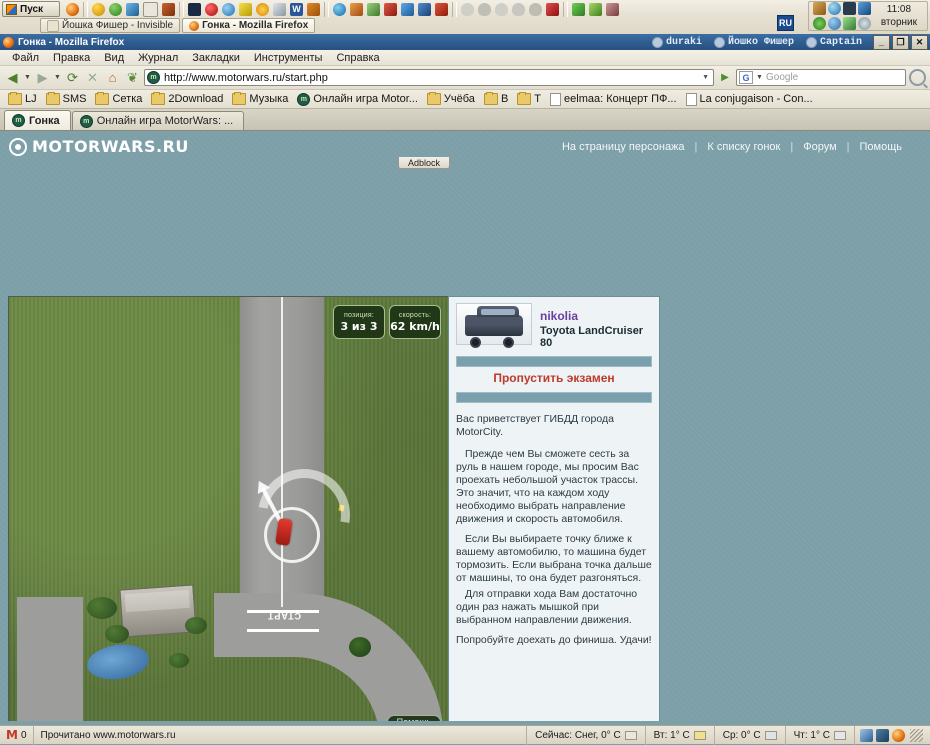 The width and height of the screenshot is (930, 745). I want to click on game-help-button: Помощь, so click(414, 718).